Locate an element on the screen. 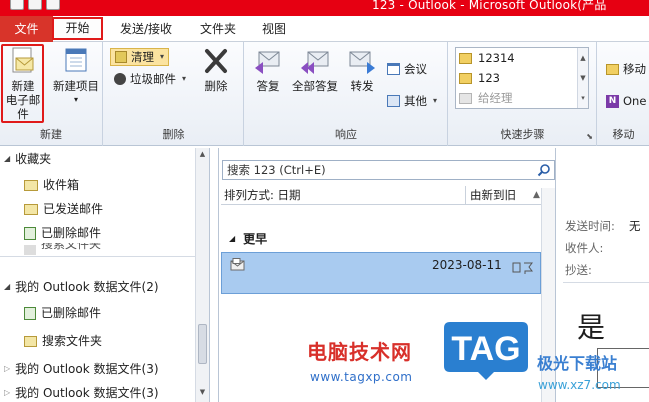 This screenshot has width=649, height=402. quick-step-item: 12314 is located at coordinates (487, 58).